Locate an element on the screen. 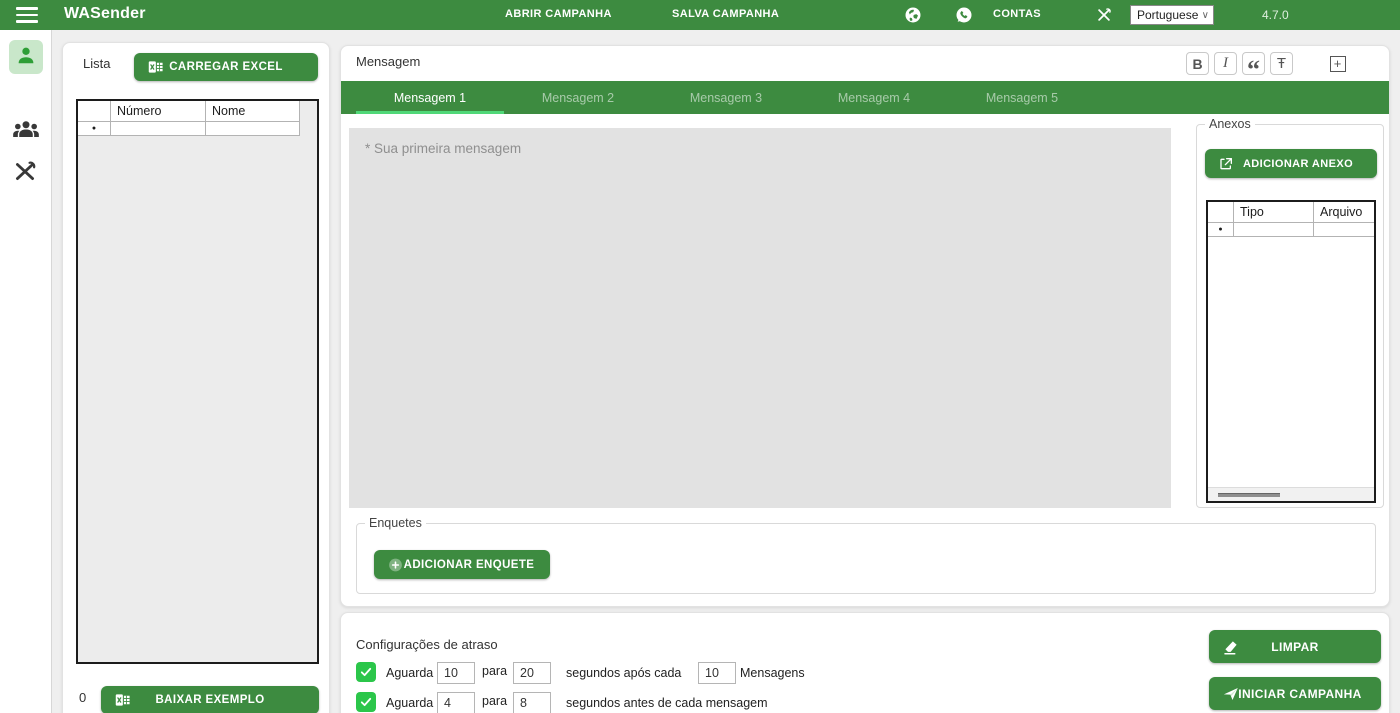  sidebar-item-groups is located at coordinates (26, 130).